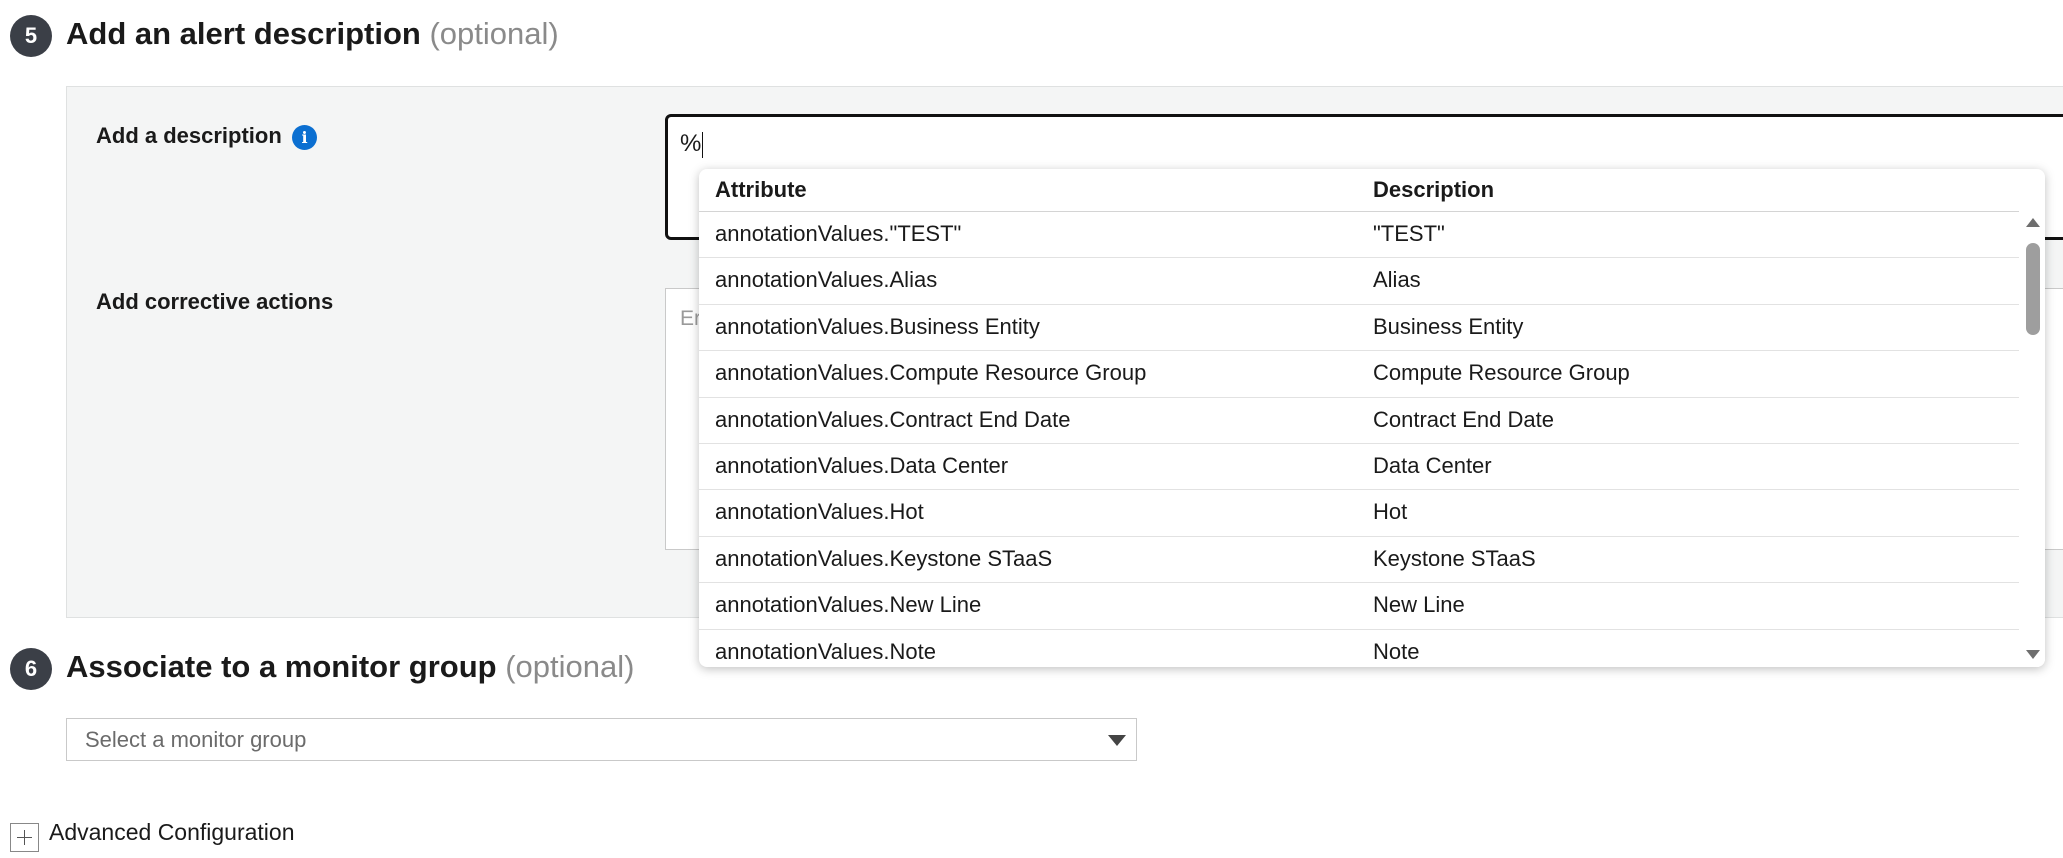  Describe the element at coordinates (838, 233) in the screenshot. I see `row-attribute: annotationValues."TEST"` at that location.